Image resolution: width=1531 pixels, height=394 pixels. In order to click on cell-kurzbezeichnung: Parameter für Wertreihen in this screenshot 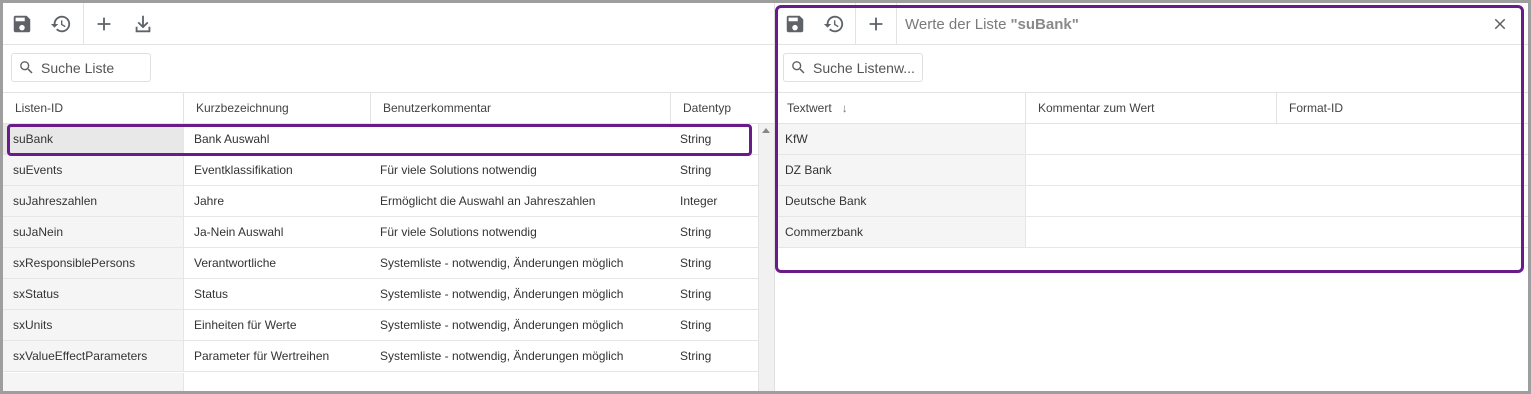, I will do `click(262, 356)`.